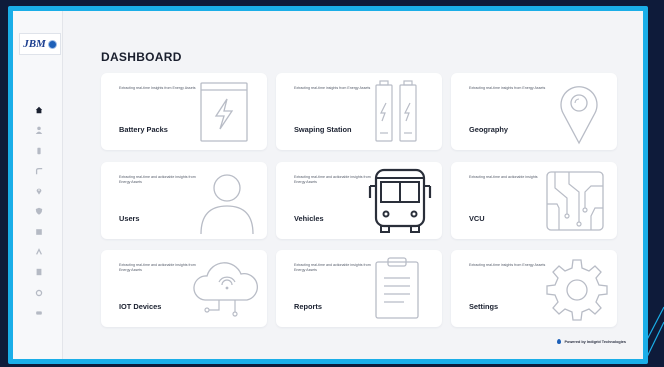  Describe the element at coordinates (140, 306) in the screenshot. I see `card-title: IOT Devices` at that location.